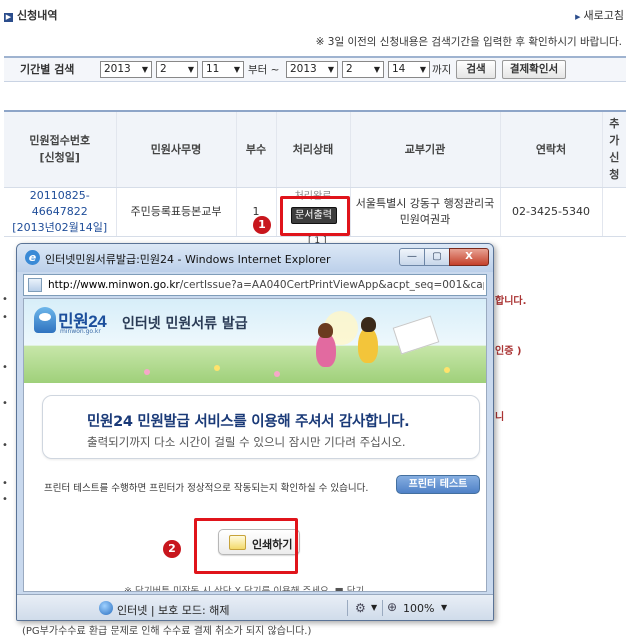 This screenshot has width=630, height=641. What do you see at coordinates (442, 70) in the screenshot?
I see `to-text: 까지` at bounding box center [442, 70].